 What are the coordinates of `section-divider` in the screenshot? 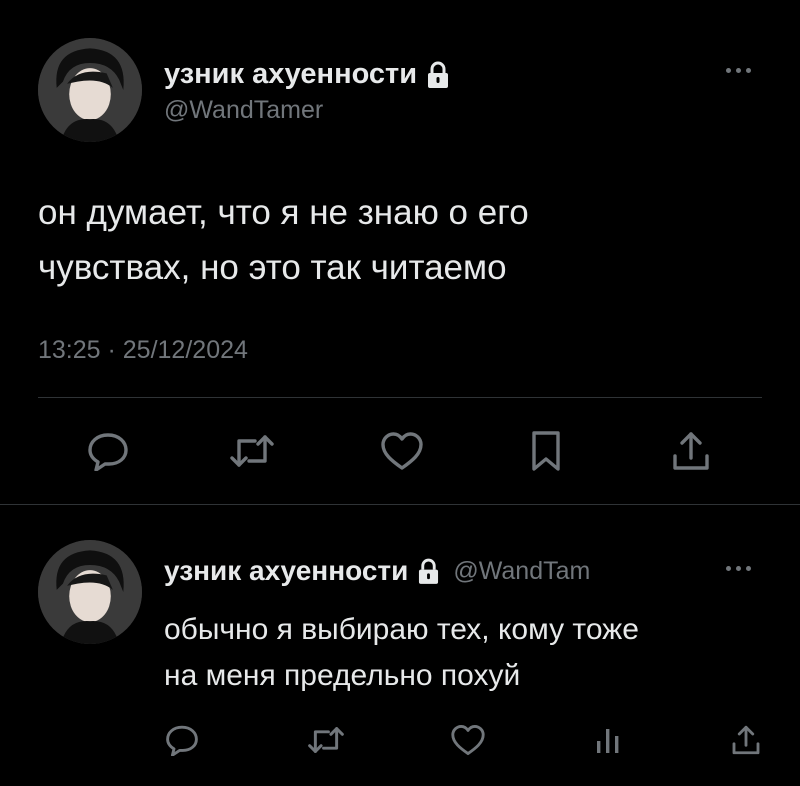 It's located at (400, 504).